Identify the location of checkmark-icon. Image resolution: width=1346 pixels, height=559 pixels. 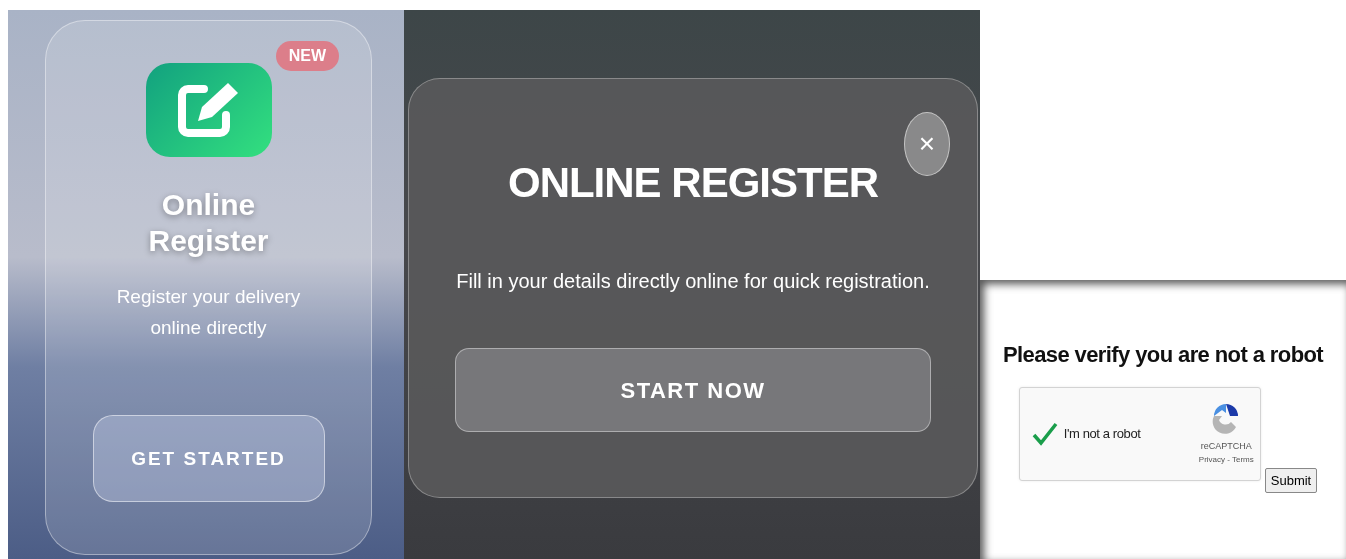
(1044, 434).